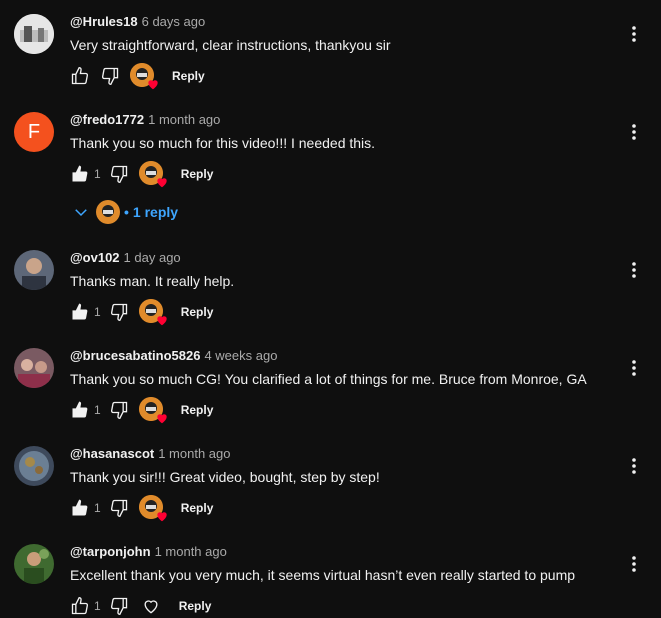 The image size is (661, 618). I want to click on view-replies-button: • 1 reply, so click(125, 212).